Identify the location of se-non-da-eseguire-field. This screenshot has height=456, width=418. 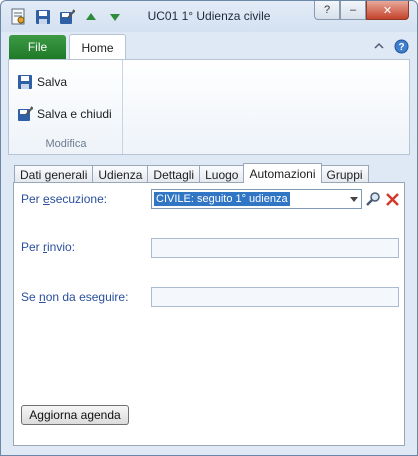
(275, 297).